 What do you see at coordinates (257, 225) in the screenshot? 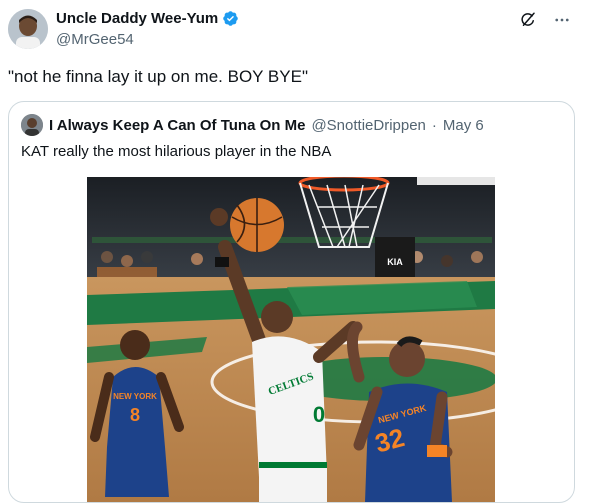
I see `basketball` at bounding box center [257, 225].